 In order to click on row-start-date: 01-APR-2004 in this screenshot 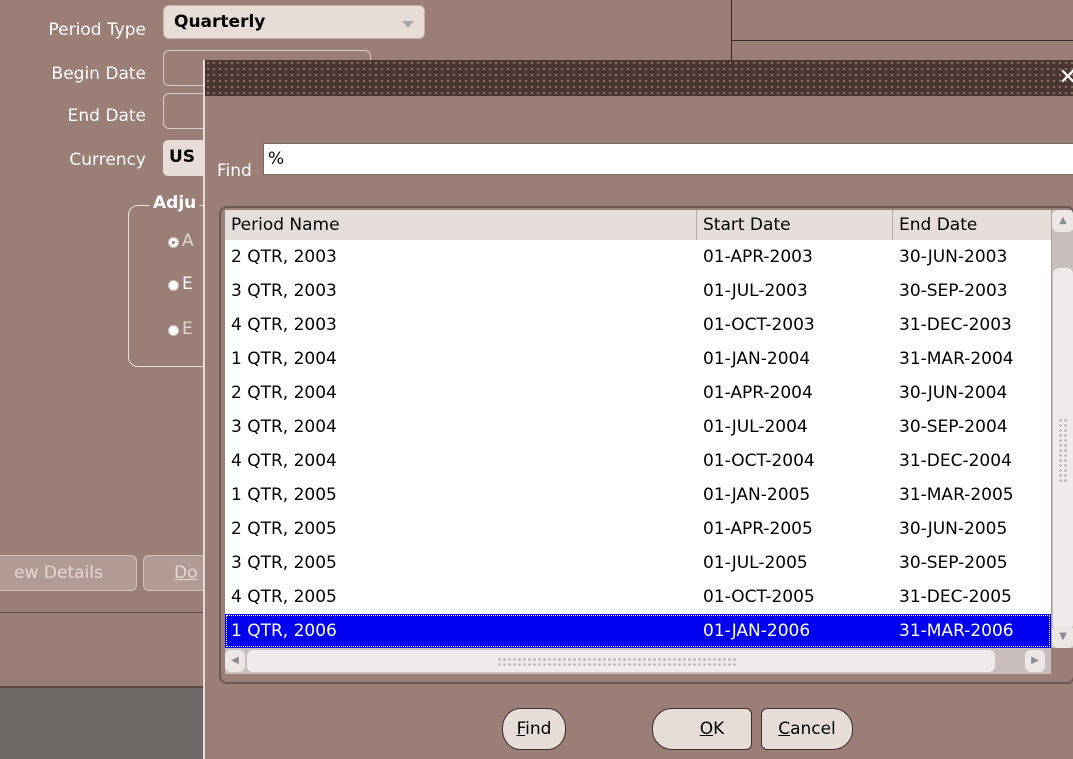, I will do `click(758, 393)`.